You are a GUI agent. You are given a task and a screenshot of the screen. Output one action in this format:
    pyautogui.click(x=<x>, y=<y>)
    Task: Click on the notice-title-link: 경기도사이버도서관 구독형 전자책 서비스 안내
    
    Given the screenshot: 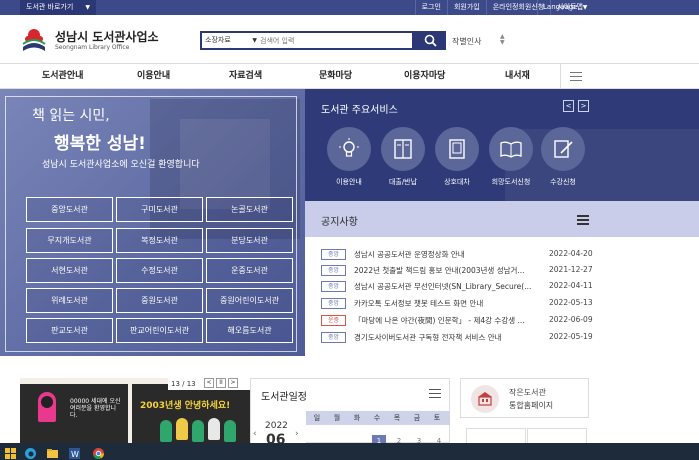 What is the action you would take?
    pyautogui.click(x=449, y=337)
    